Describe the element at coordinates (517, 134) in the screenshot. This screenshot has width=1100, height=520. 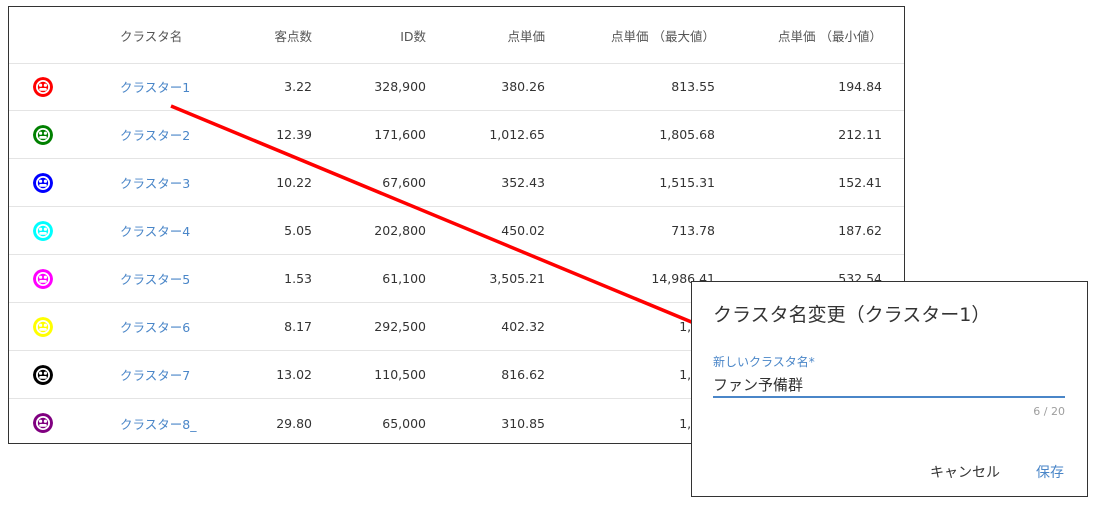
I see `unit-price-cell: 1,012.65` at that location.